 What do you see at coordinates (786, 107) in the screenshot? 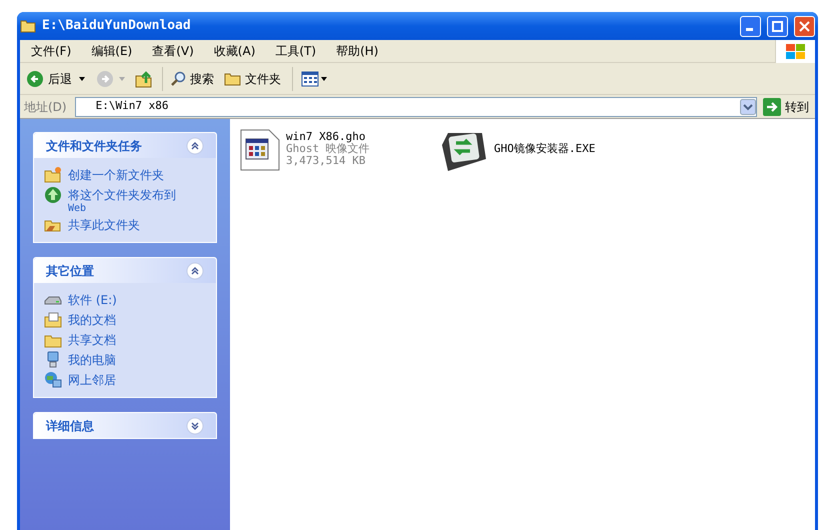
I see `go-button: 转到` at bounding box center [786, 107].